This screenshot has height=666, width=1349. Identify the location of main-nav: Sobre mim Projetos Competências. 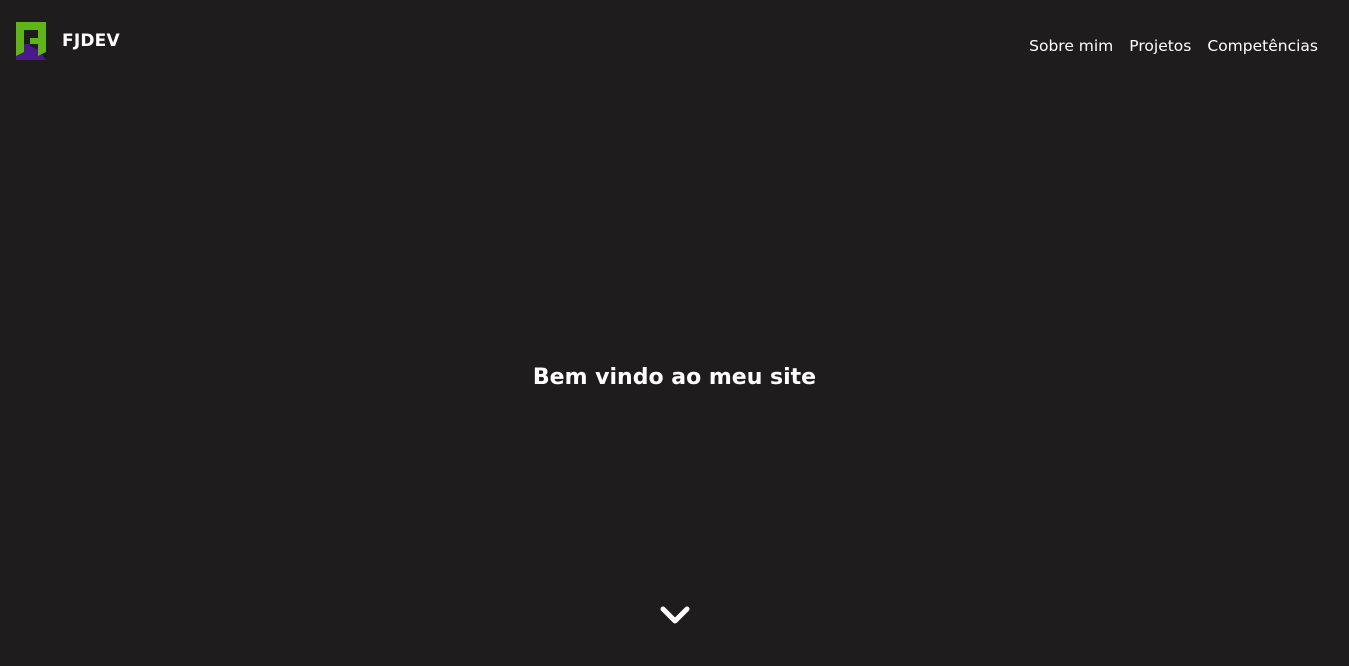
(1173, 46).